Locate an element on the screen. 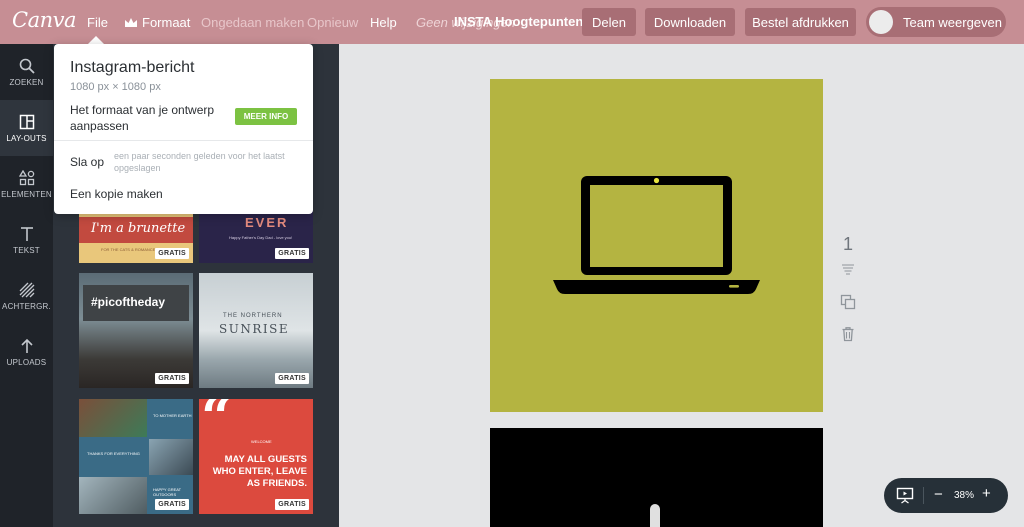 This screenshot has width=1024, height=527. template-caption: TO MOTHER EARTH is located at coordinates (172, 415).